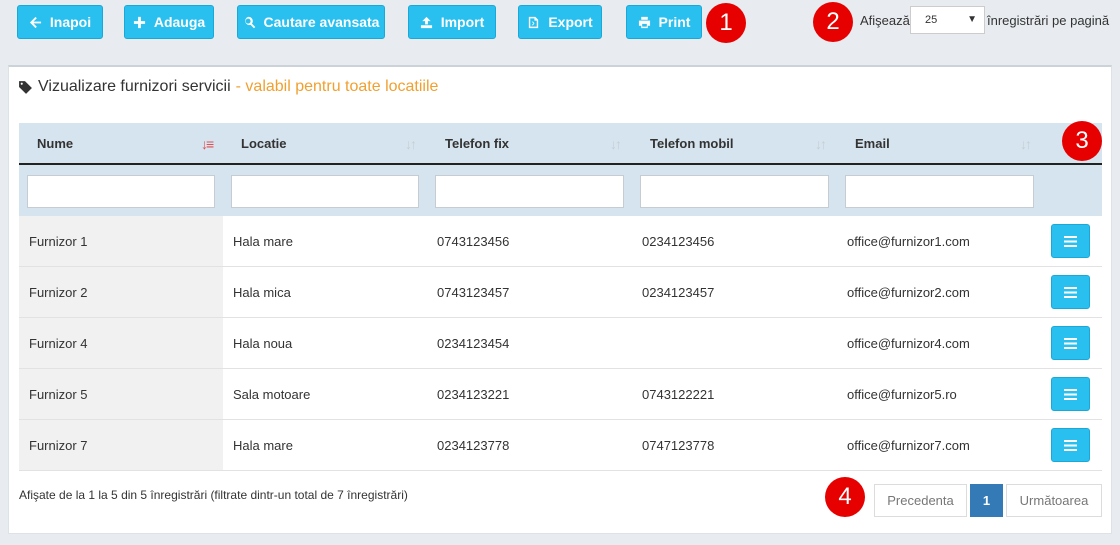  What do you see at coordinates (473, 445) in the screenshot?
I see `cell-telefon-fix: 0234123778` at bounding box center [473, 445].